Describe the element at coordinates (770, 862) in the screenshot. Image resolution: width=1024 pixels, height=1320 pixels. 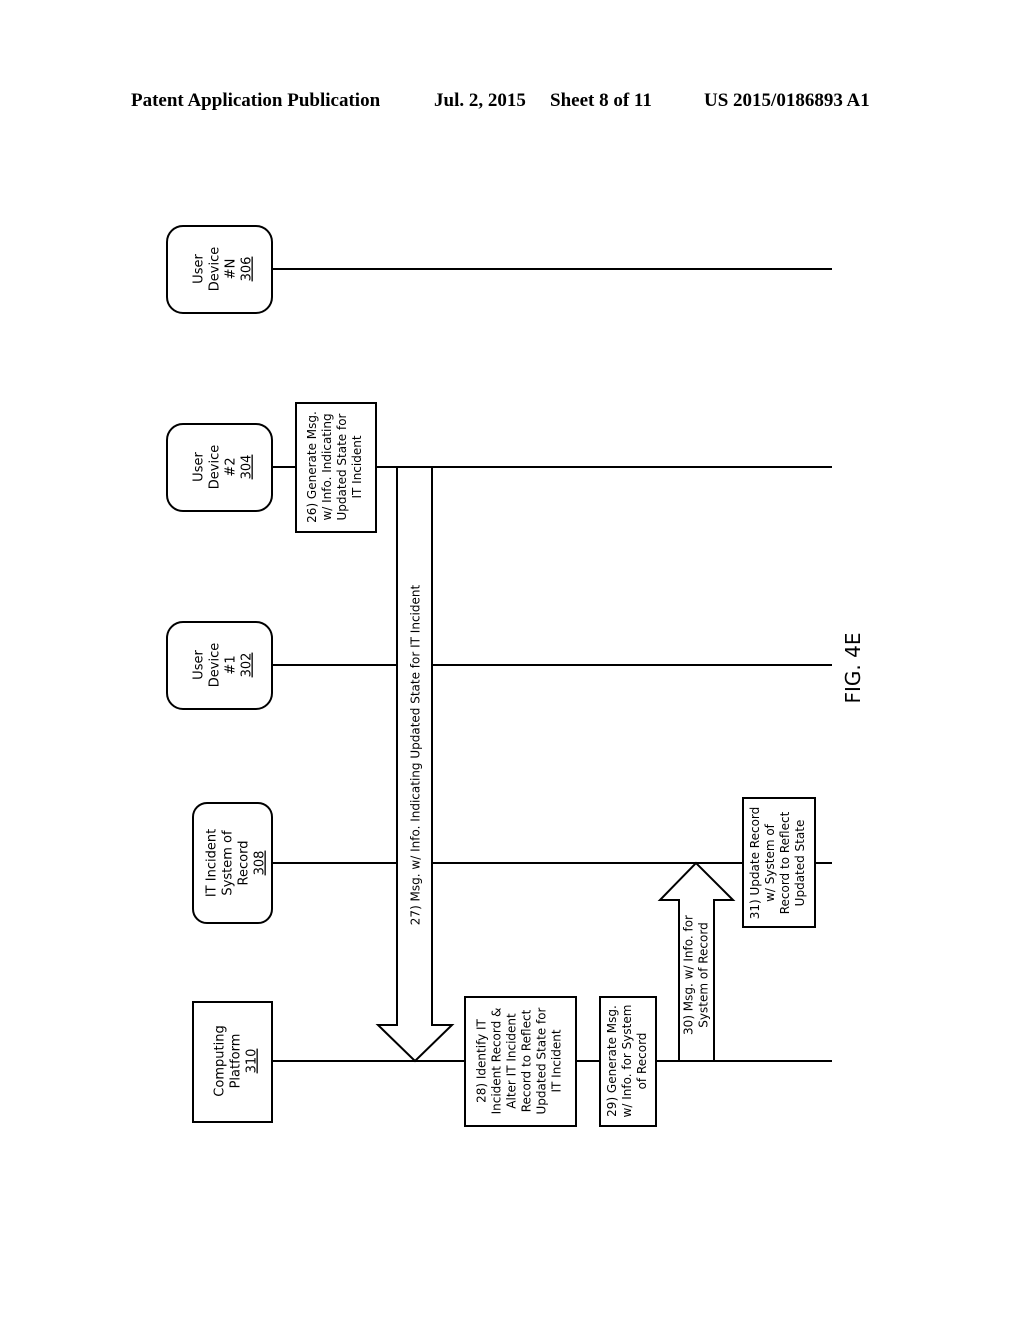
I see `step-line: w/ System of` at that location.